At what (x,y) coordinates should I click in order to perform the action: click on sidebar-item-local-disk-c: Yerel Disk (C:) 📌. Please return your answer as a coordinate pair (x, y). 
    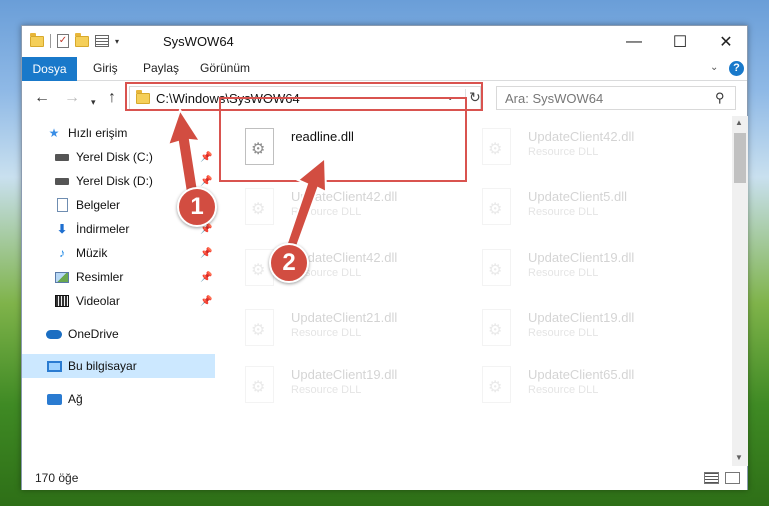
    Looking at the image, I should click on (118, 157).